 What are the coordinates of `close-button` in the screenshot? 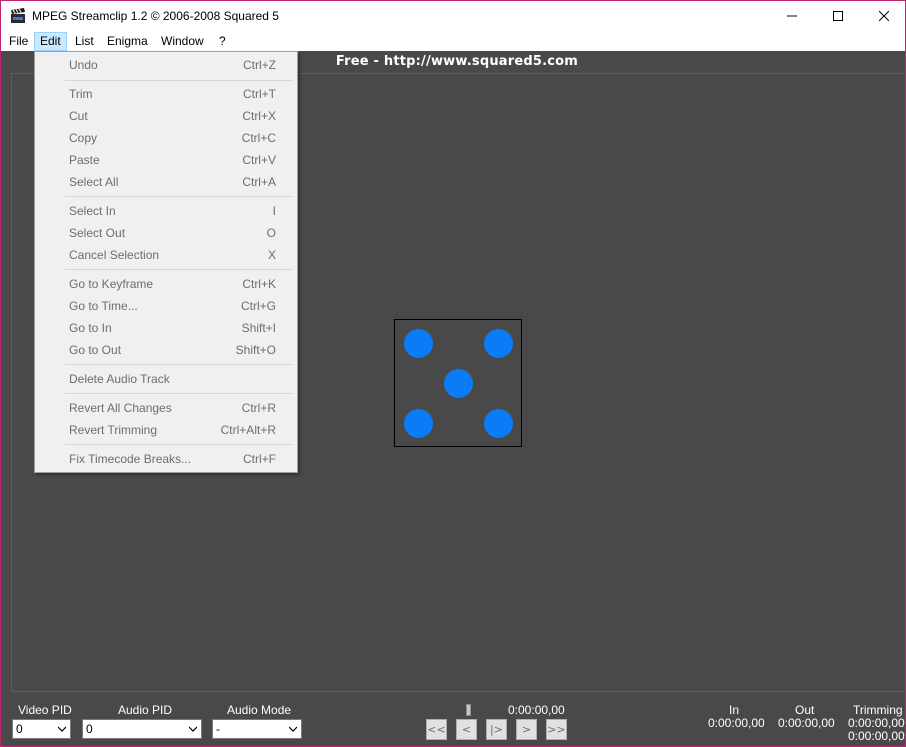 It's located at (883, 16).